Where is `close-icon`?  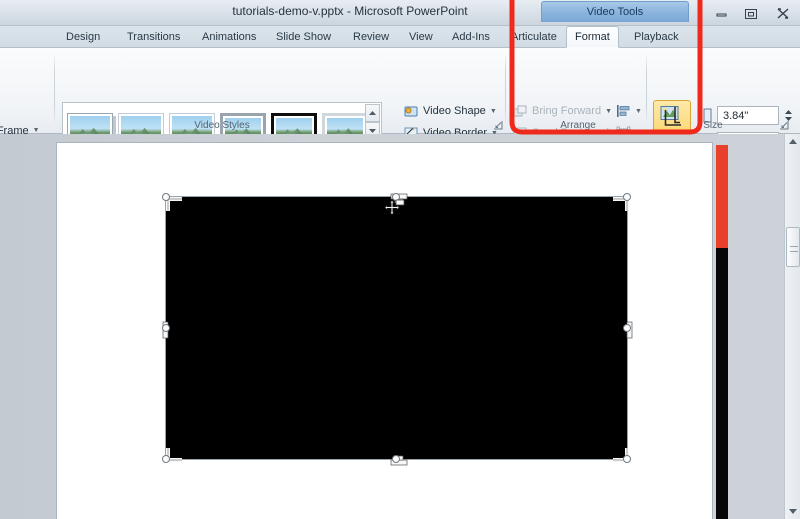 close-icon is located at coordinates (783, 13).